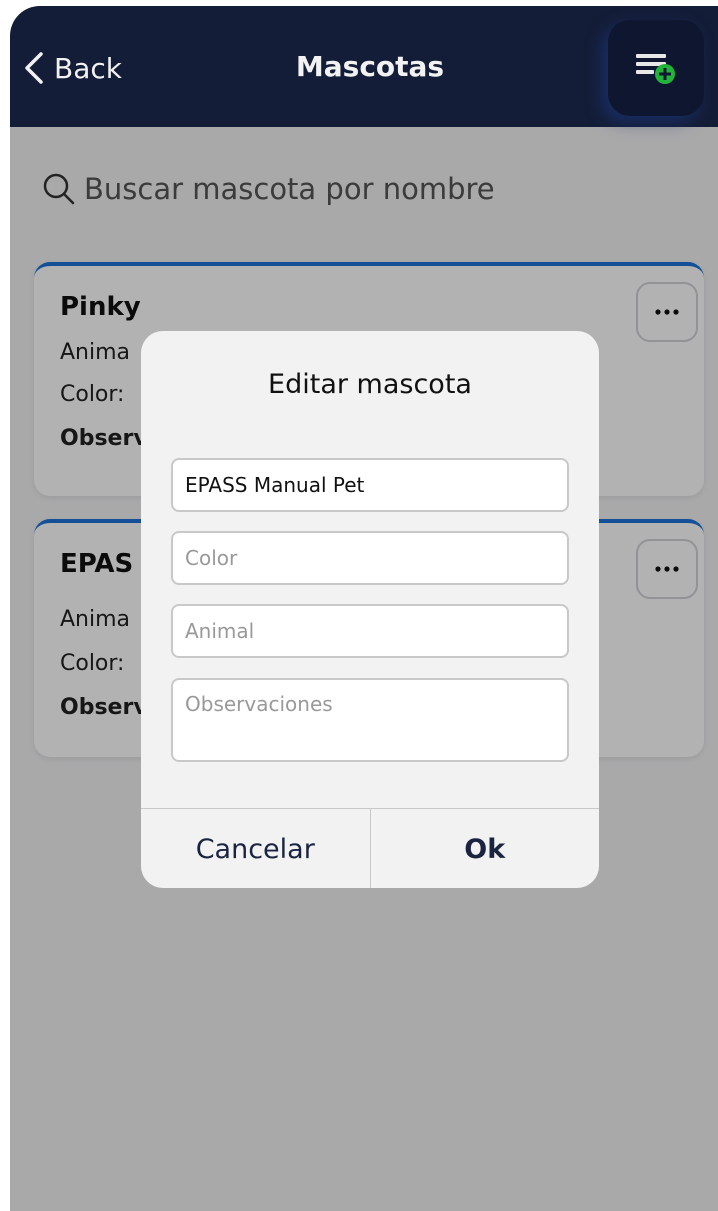  I want to click on page-title: Mascotas, so click(370, 66).